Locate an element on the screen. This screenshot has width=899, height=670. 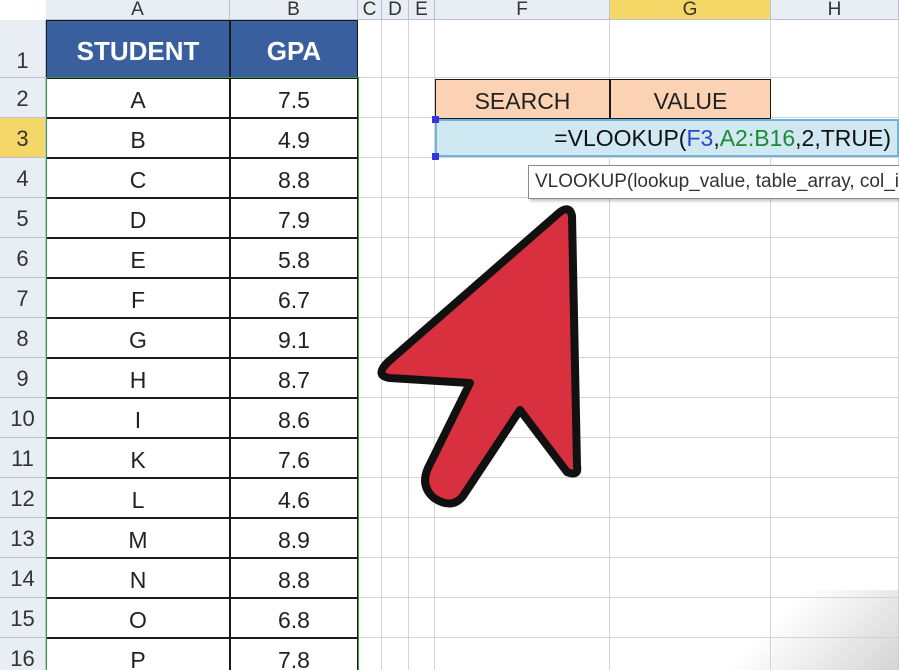
row-header-6: 6 is located at coordinates (23, 258).